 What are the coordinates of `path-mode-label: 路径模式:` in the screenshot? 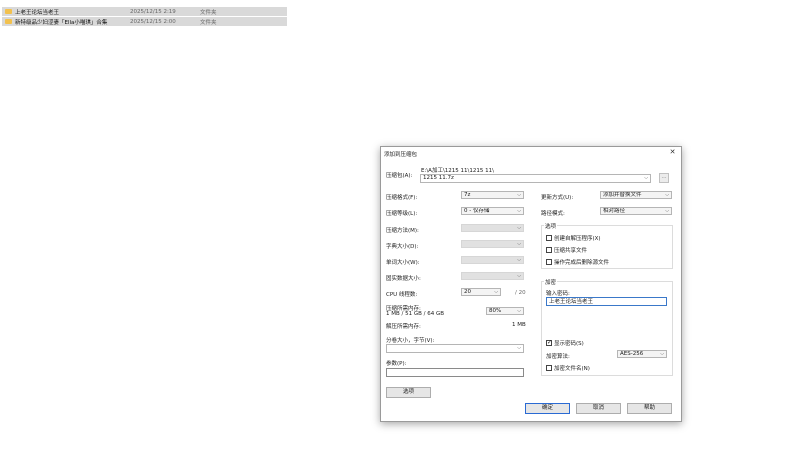 It's located at (553, 214).